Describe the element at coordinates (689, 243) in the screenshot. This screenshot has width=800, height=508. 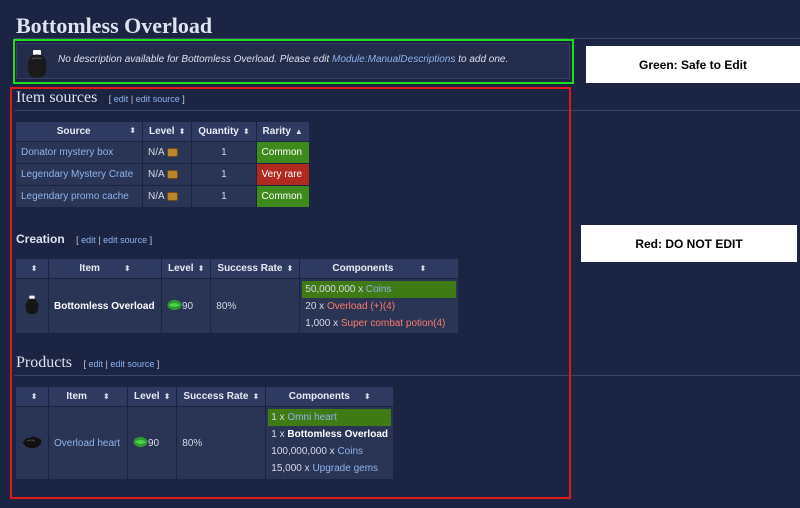
I see `red-callout: Red: DO NOT EDIT` at that location.